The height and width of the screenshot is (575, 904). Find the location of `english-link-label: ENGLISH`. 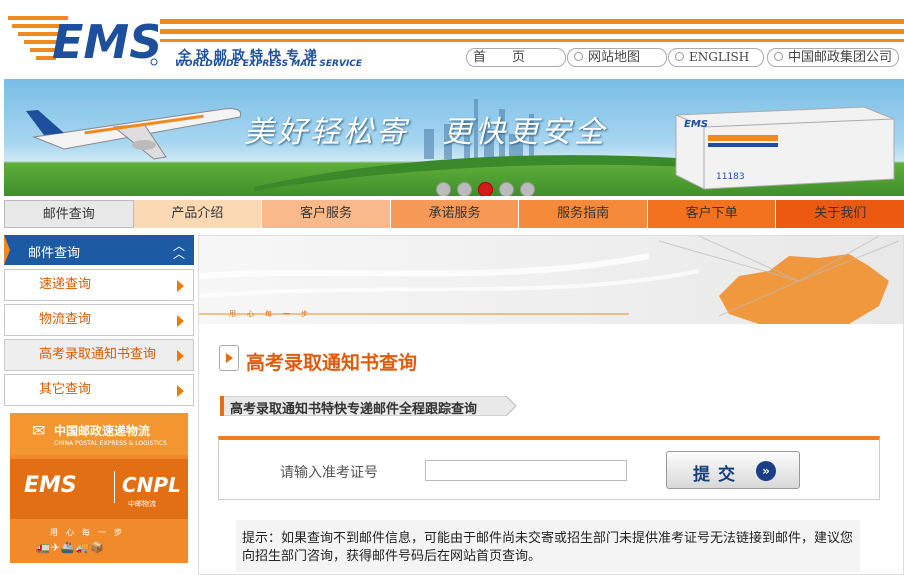

english-link-label: ENGLISH is located at coordinates (719, 57).